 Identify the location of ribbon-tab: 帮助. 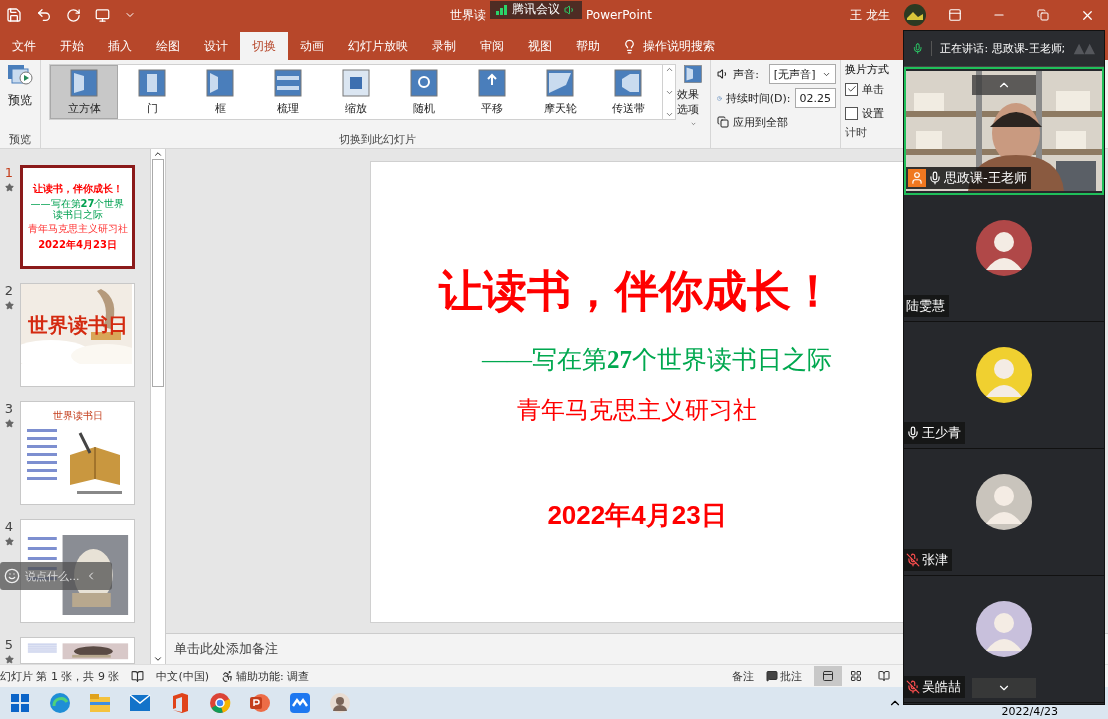
(588, 46).